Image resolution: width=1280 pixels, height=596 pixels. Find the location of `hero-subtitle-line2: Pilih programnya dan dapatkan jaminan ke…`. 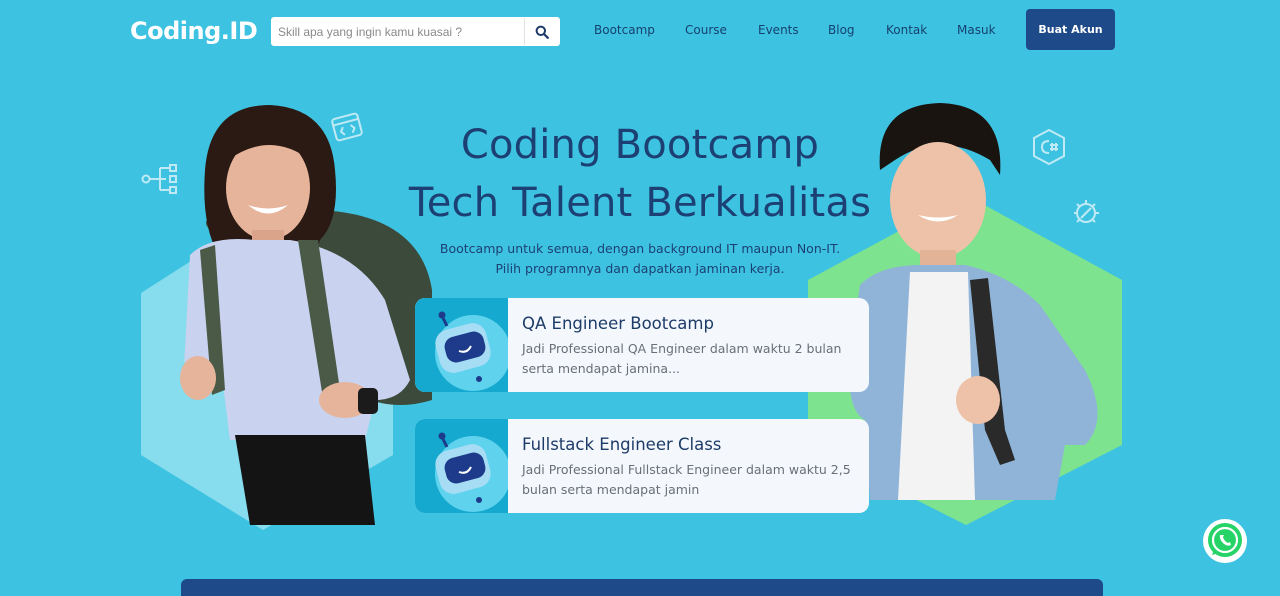

hero-subtitle-line2: Pilih programnya dan dapatkan jaminan ke… is located at coordinates (640, 268).